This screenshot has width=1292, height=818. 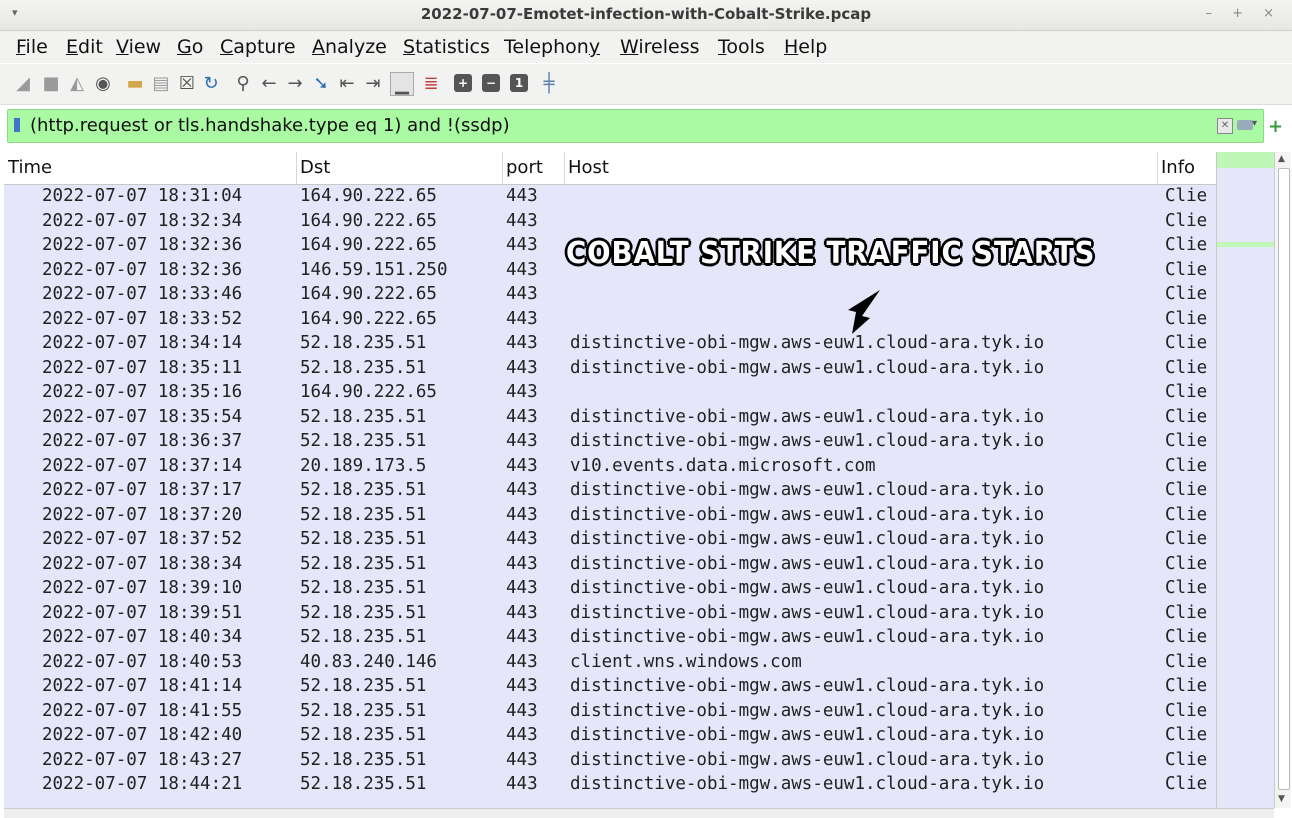 I want to click on cell-time: 2022-07-07 18:39:51, so click(x=142, y=612).